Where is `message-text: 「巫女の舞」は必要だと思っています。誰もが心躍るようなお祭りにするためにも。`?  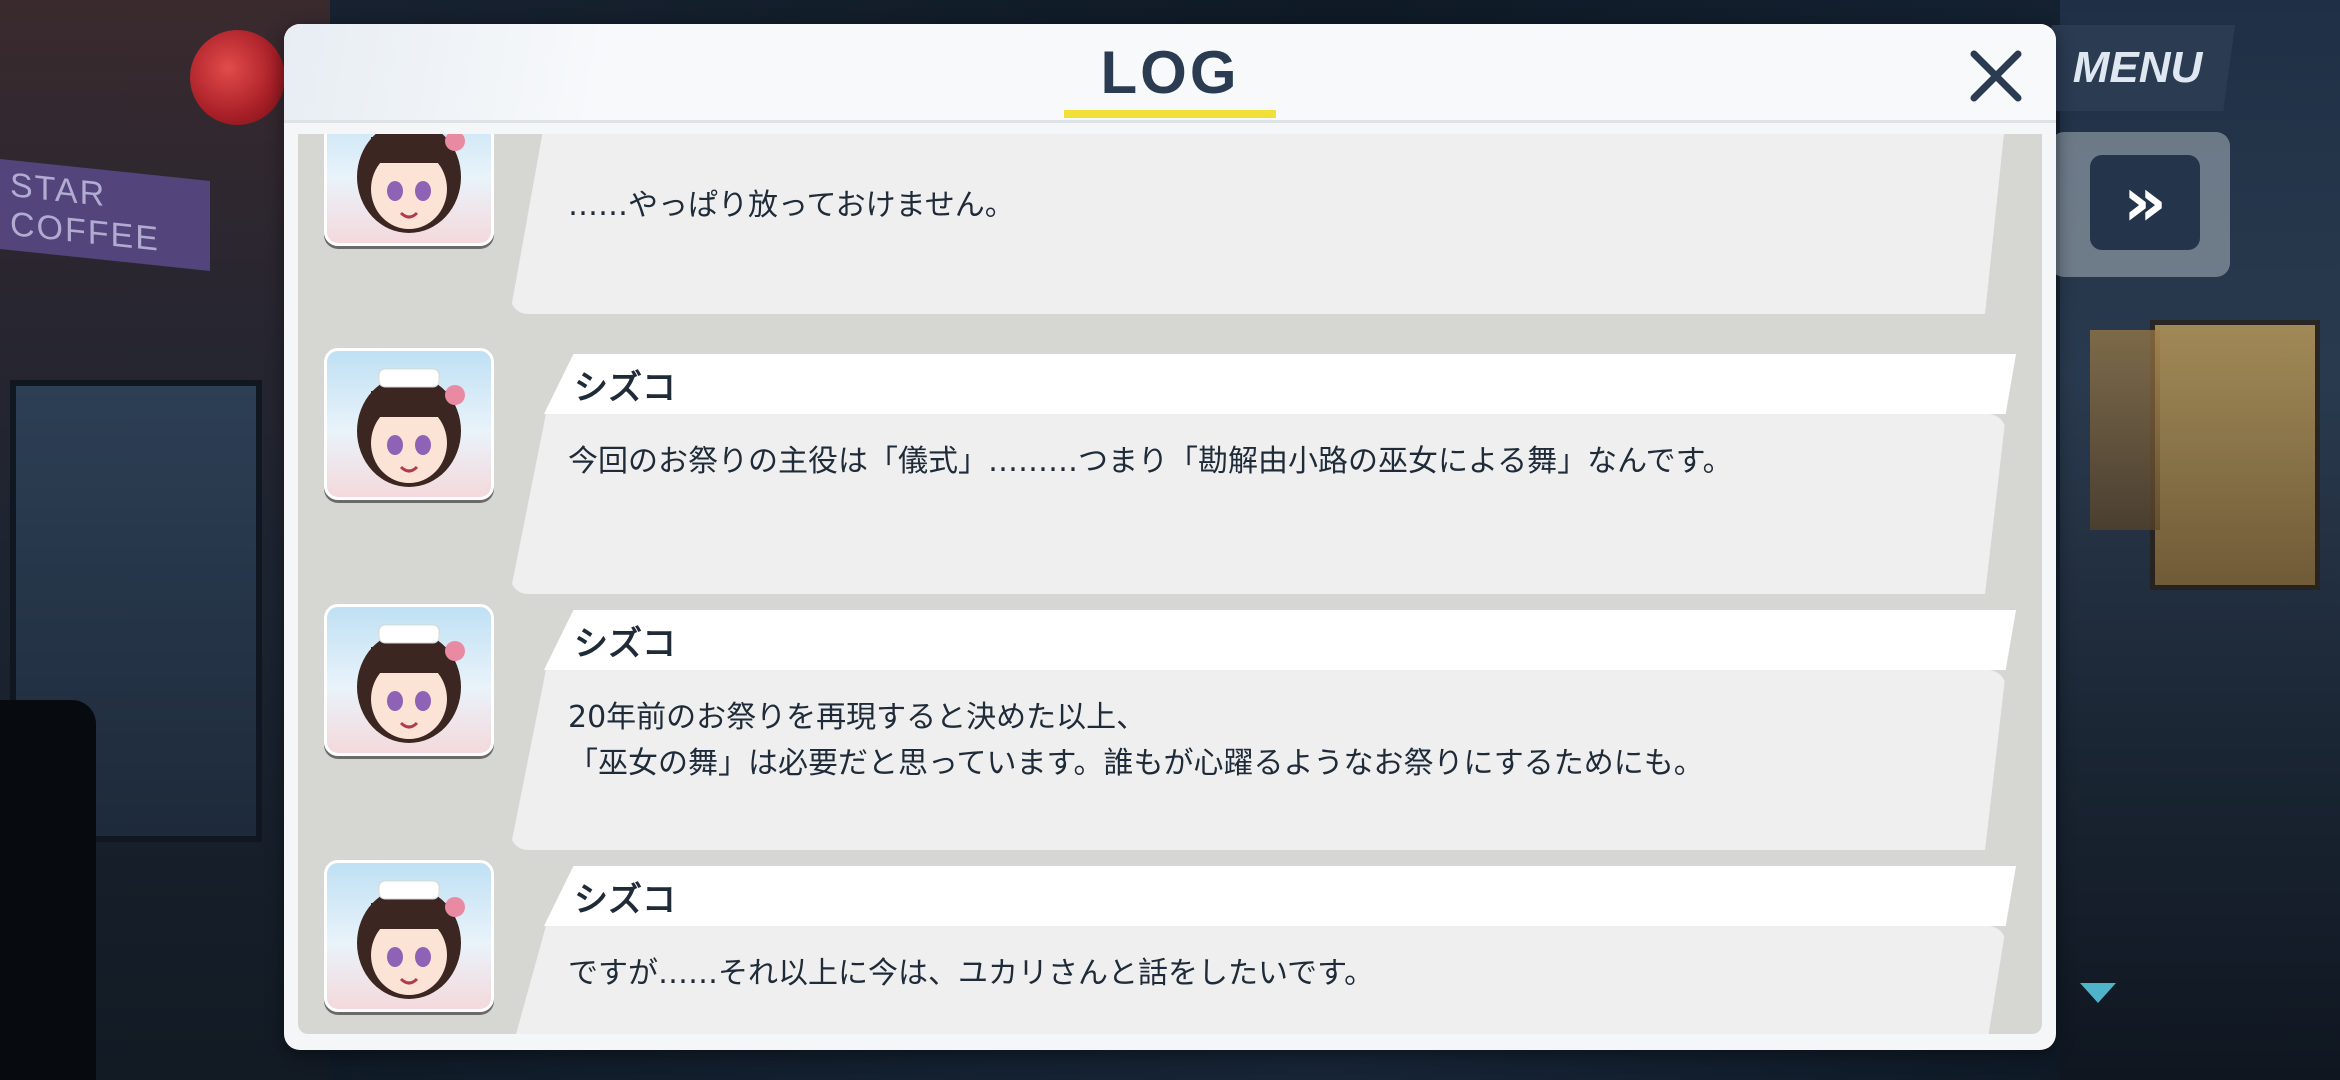
message-text: 「巫女の舞」は必要だと思っています。誰もが心躍るようなお祭りにするためにも。 is located at coordinates (1136, 763).